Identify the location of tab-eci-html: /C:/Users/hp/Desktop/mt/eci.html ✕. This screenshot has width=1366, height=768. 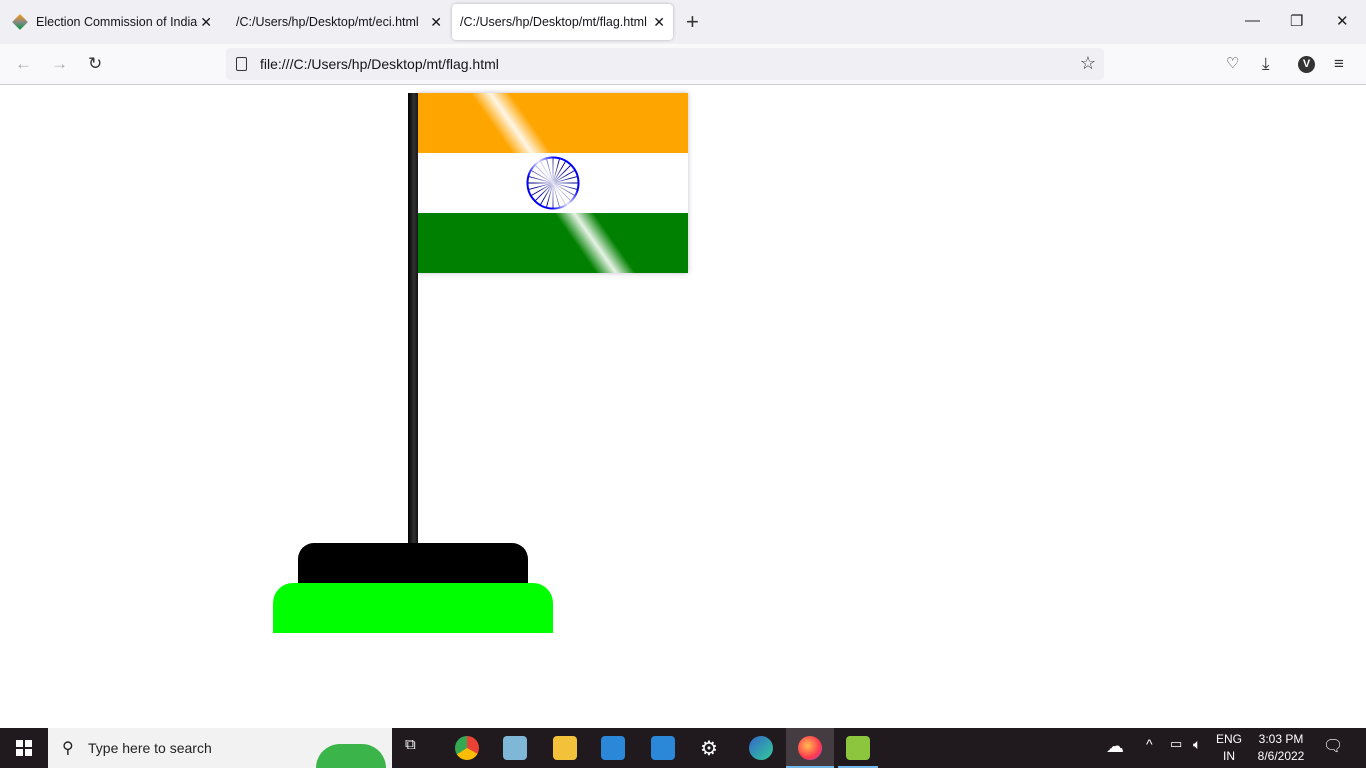
(339, 22).